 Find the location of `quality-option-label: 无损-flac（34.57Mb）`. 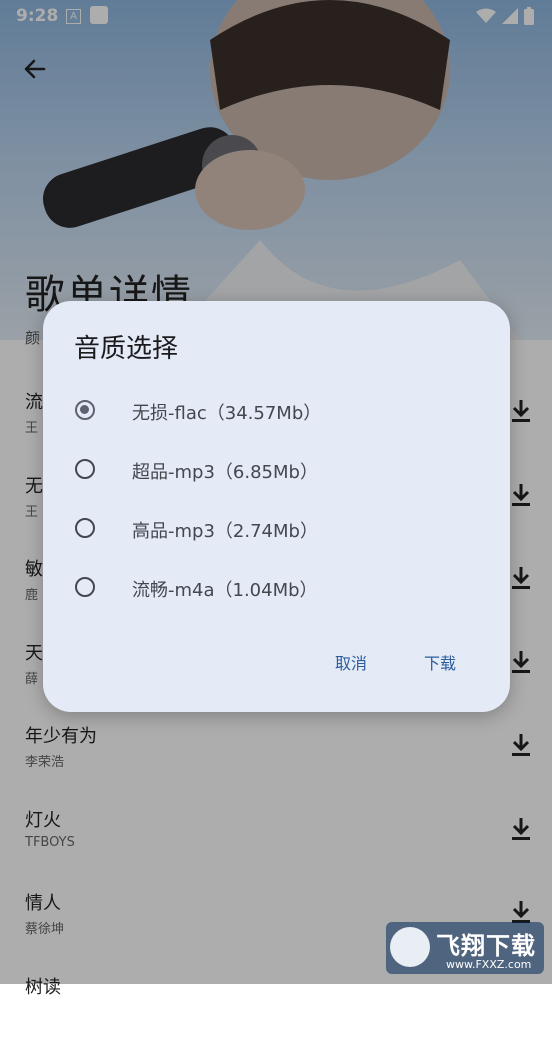

quality-option-label: 无损-flac（34.57Mb） is located at coordinates (226, 412).